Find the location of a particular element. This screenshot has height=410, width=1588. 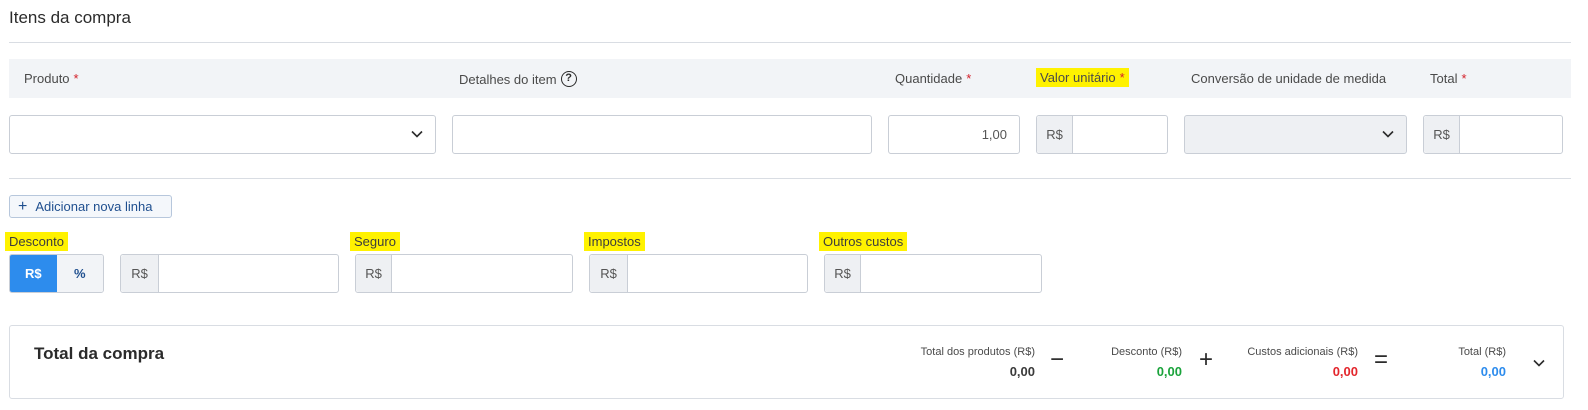

summary-produtos: Total dos produtos (R$) 0,00 is located at coordinates (977, 362).